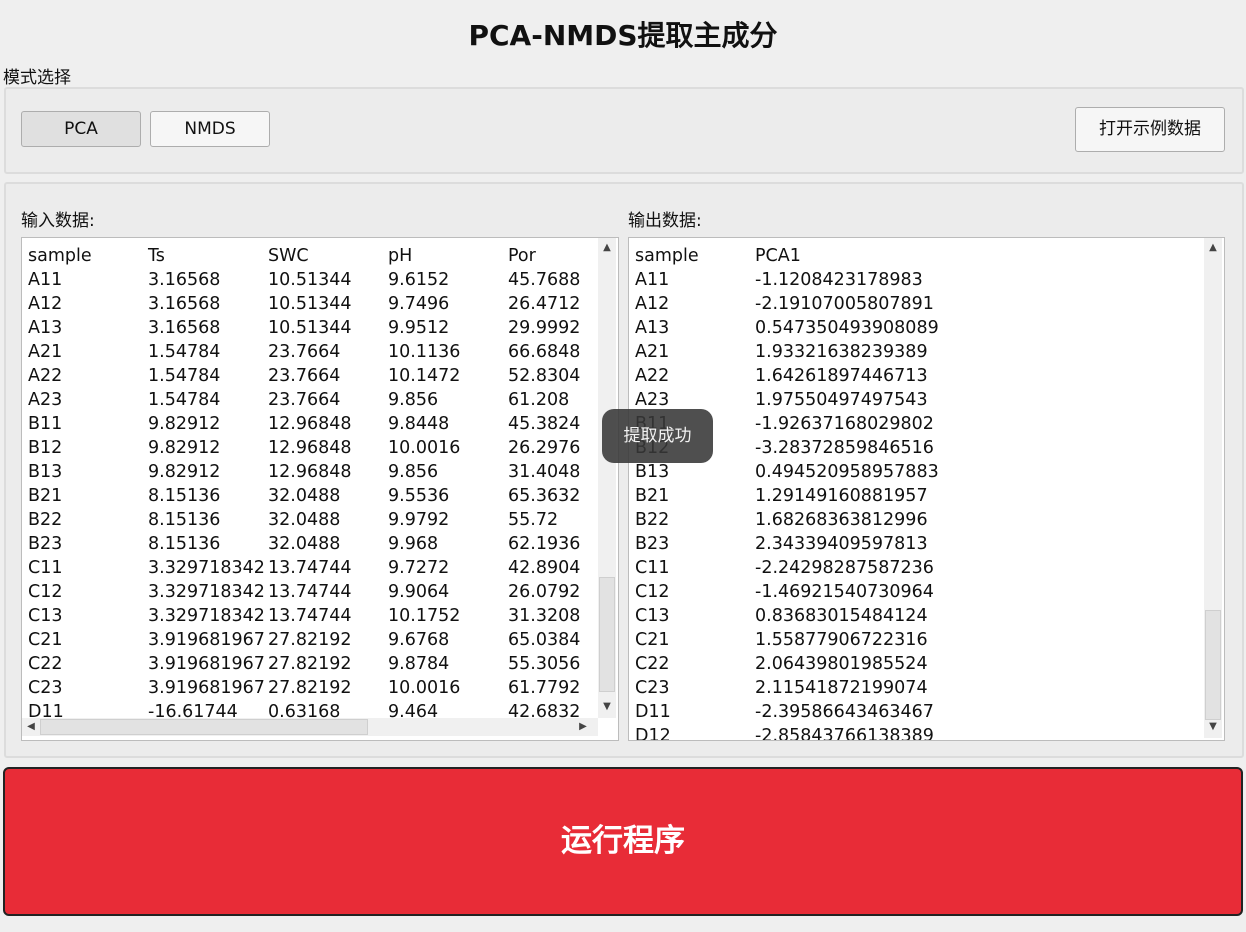 The width and height of the screenshot is (1246, 932). What do you see at coordinates (37, 78) in the screenshot?
I see `mode-section-label: 模式选择` at bounding box center [37, 78].